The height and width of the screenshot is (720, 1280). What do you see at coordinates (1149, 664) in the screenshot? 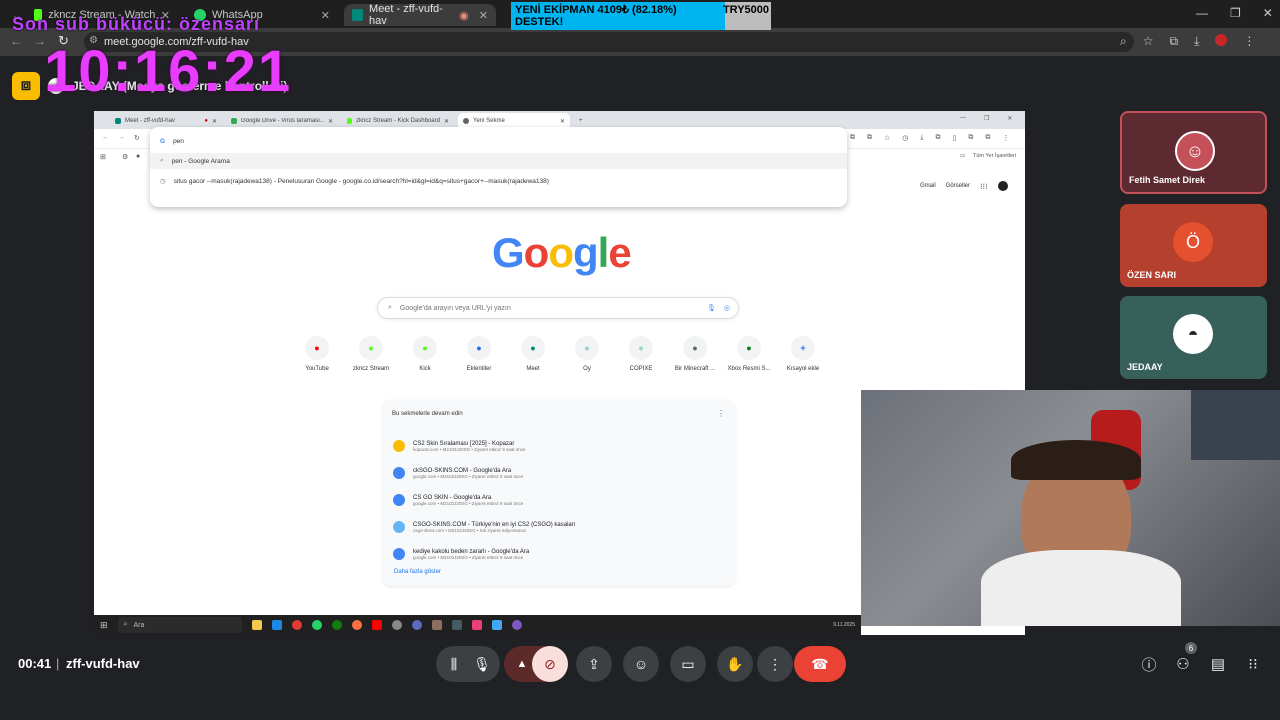
I see `info-icon: ⓘ` at bounding box center [1149, 664].